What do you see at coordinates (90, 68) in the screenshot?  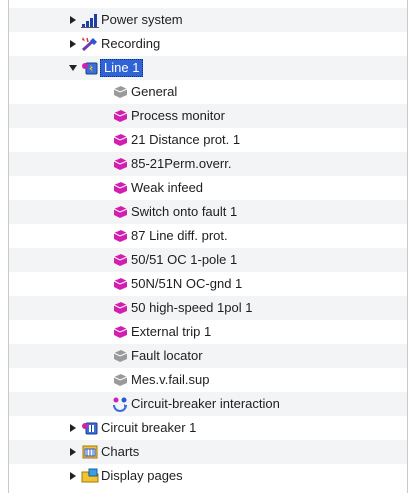 I see `line-device-icon` at bounding box center [90, 68].